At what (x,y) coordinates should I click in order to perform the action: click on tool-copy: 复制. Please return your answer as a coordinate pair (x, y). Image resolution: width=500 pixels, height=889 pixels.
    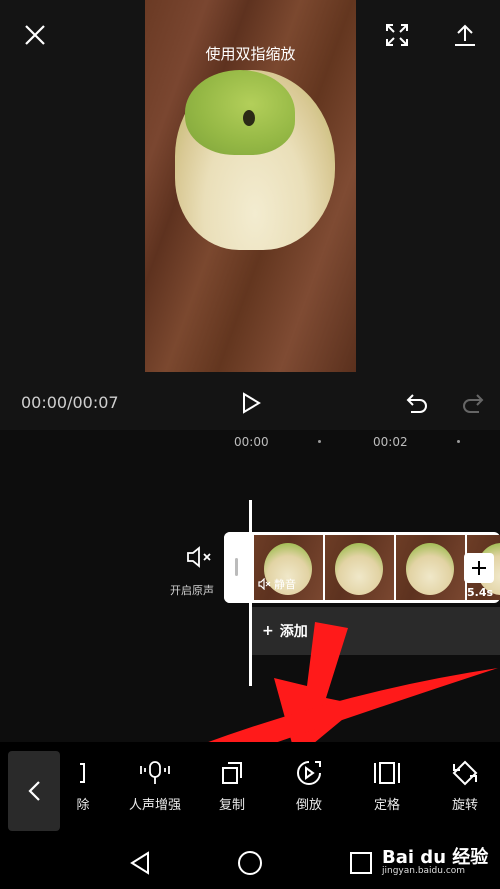
    Looking at the image, I should click on (232, 786).